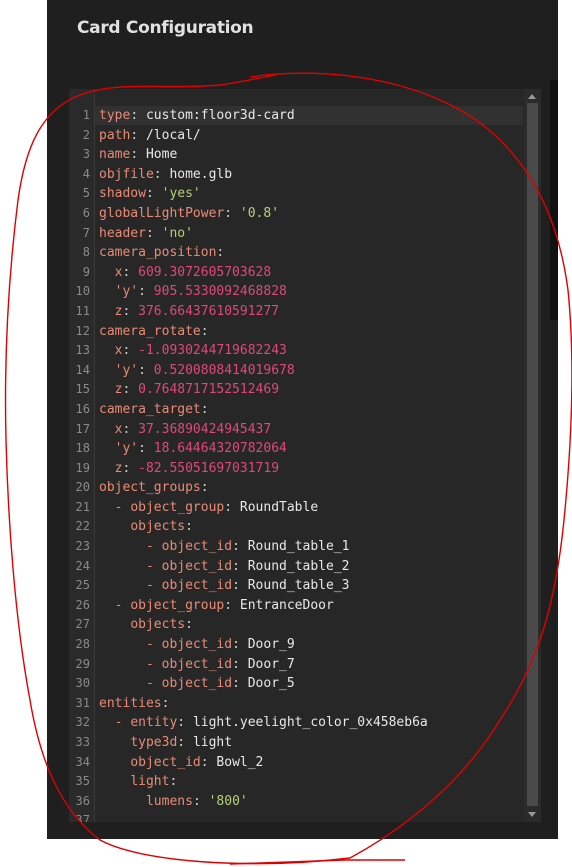  I want to click on yaml-key: 'y', so click(126, 370).